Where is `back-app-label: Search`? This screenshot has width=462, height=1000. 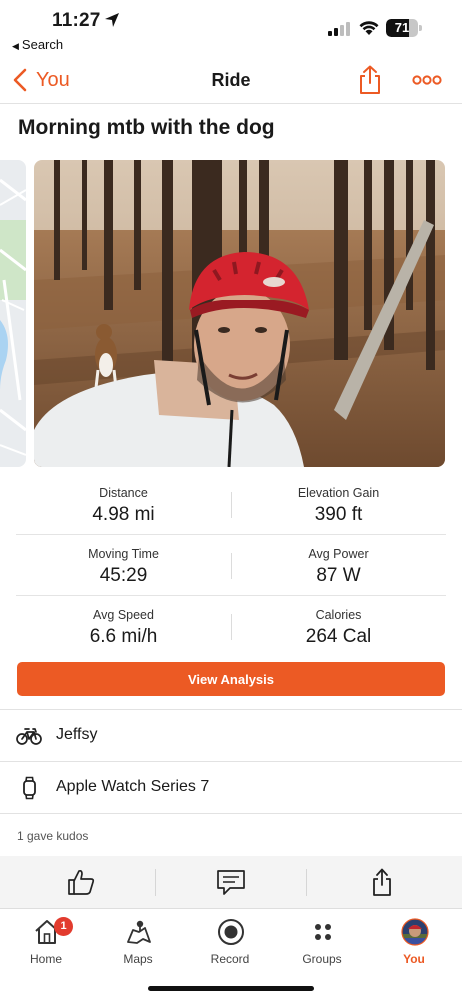
back-app-label: Search is located at coordinates (42, 44).